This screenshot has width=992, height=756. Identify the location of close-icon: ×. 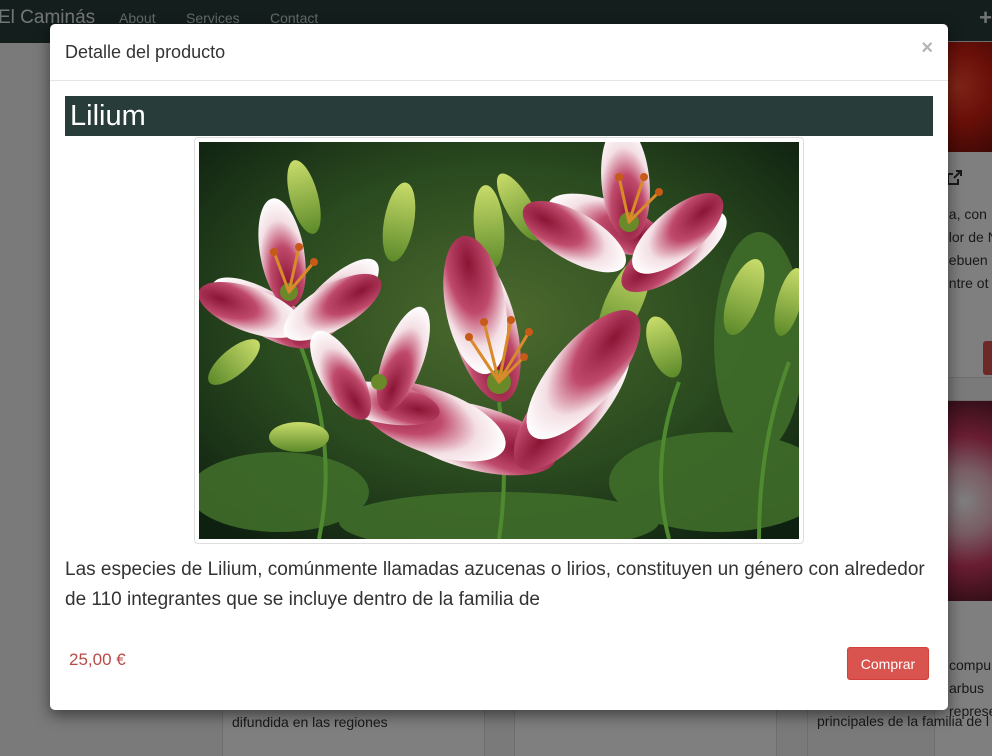
(927, 48).